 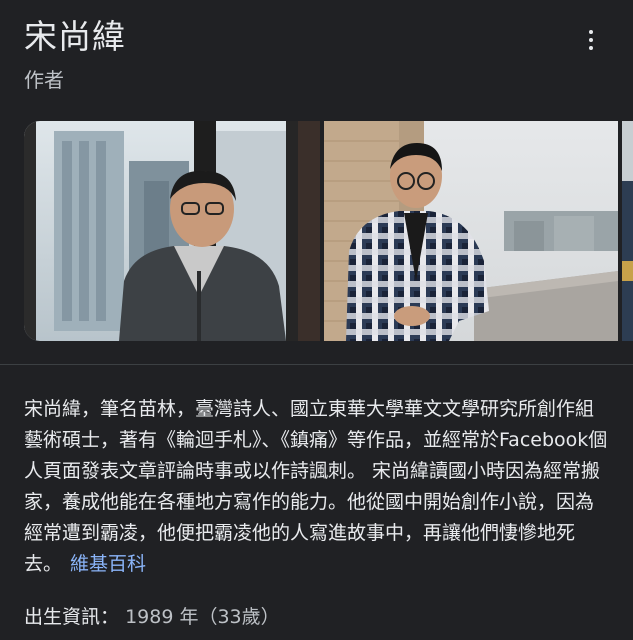 I want to click on author-photo-partial, so click(x=627, y=231).